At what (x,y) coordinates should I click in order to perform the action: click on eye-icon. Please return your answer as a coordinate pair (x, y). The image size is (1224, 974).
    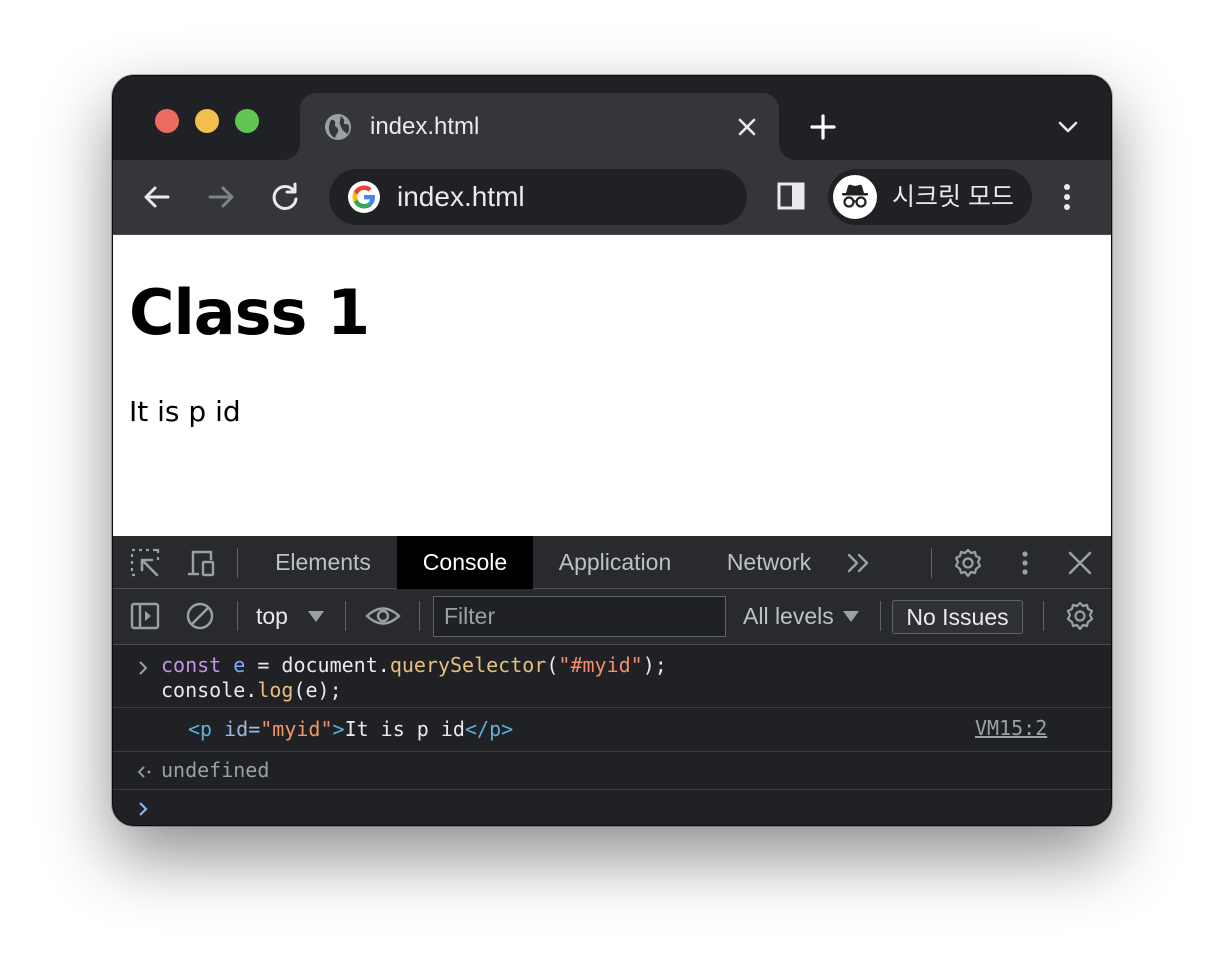
    Looking at the image, I should click on (383, 616).